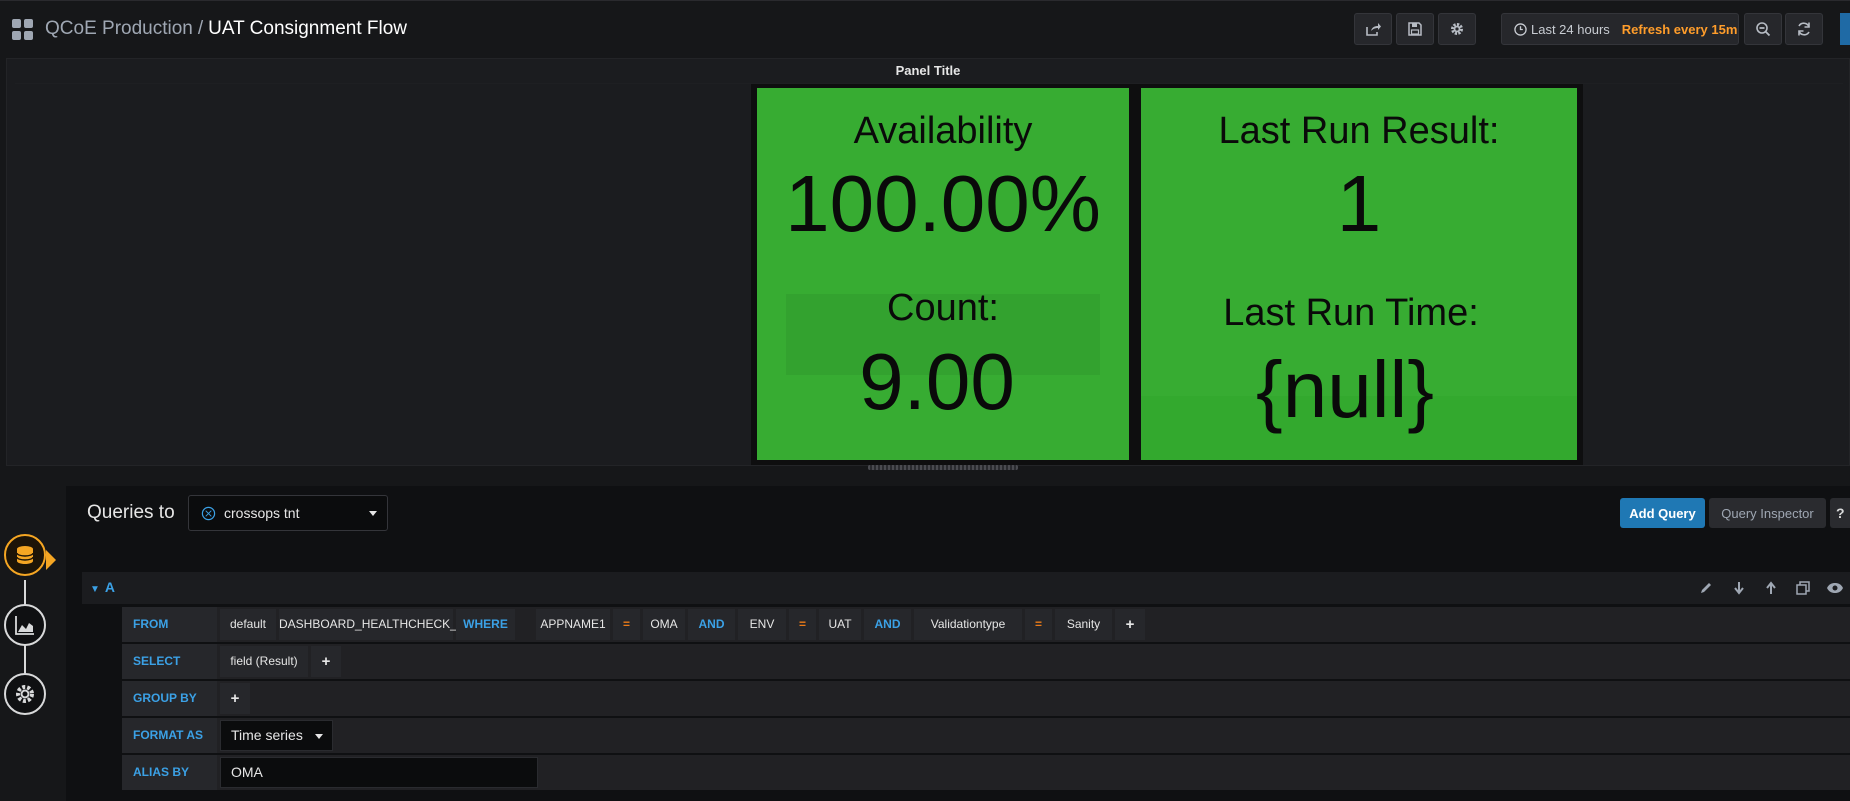  What do you see at coordinates (169, 698) in the screenshot?
I see `group-by-keyword: GROUP BY` at bounding box center [169, 698].